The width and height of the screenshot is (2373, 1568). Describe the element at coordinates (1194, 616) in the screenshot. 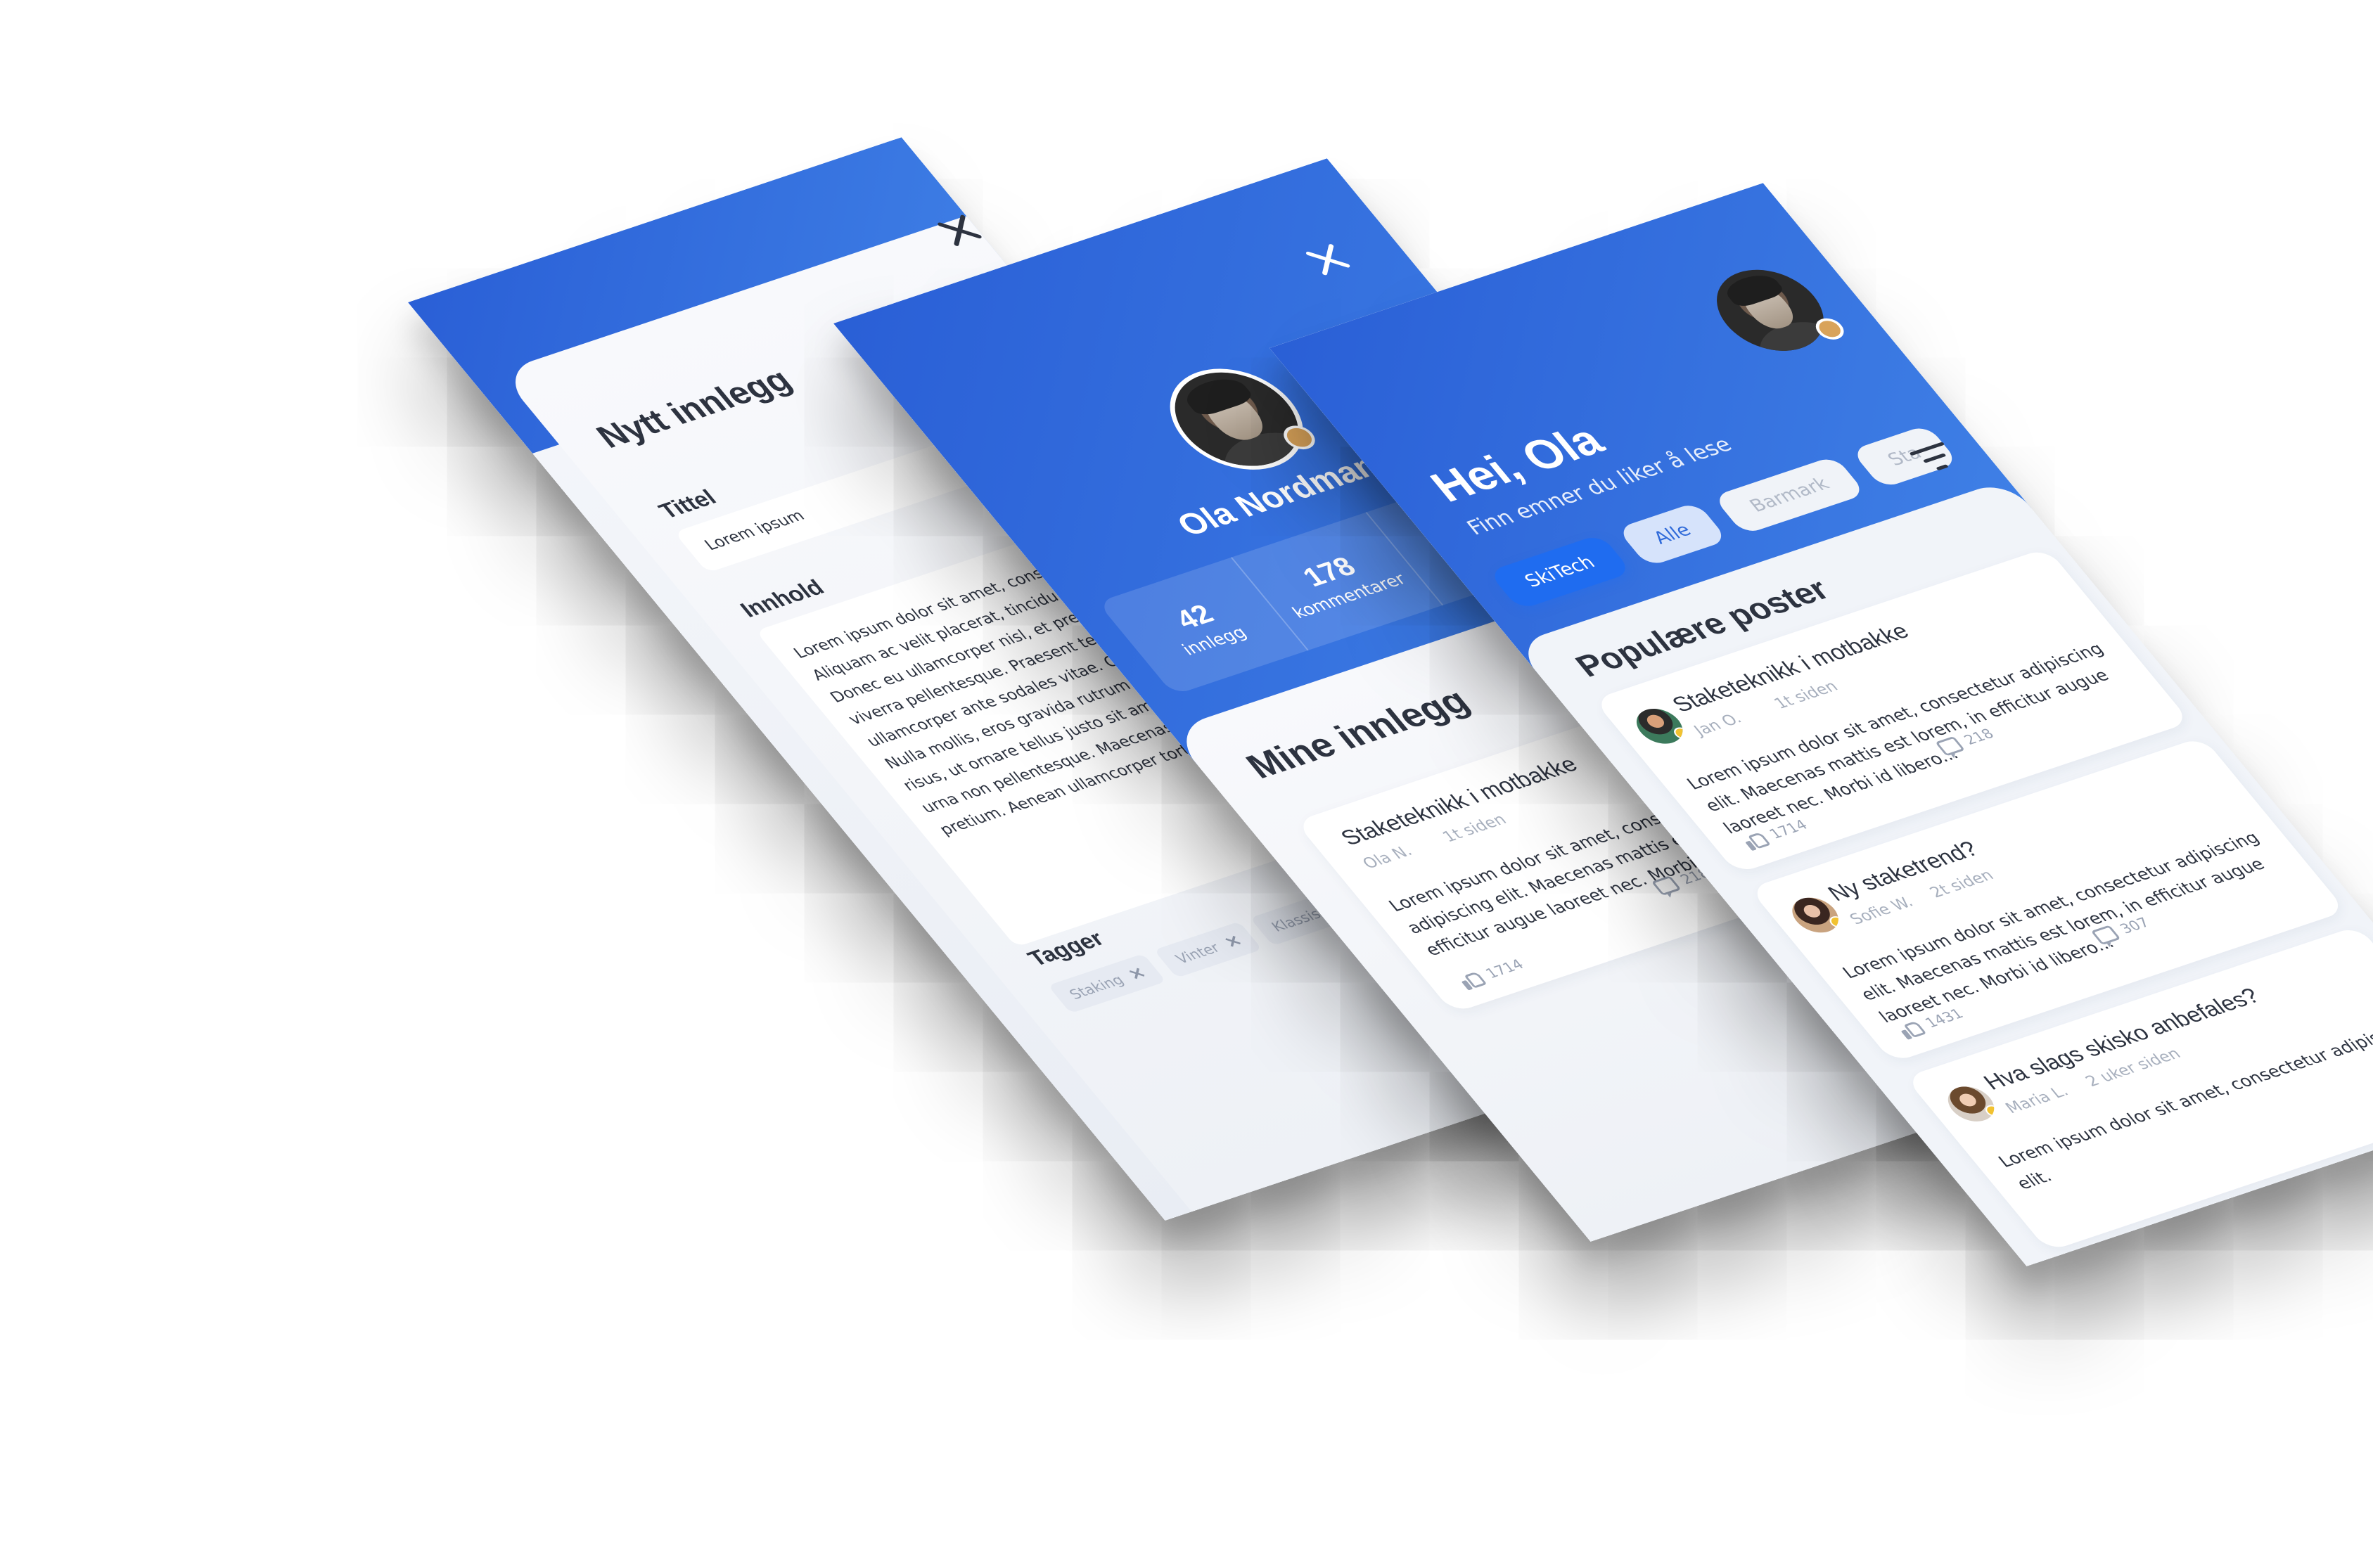

I see `stat-value: 42` at that location.